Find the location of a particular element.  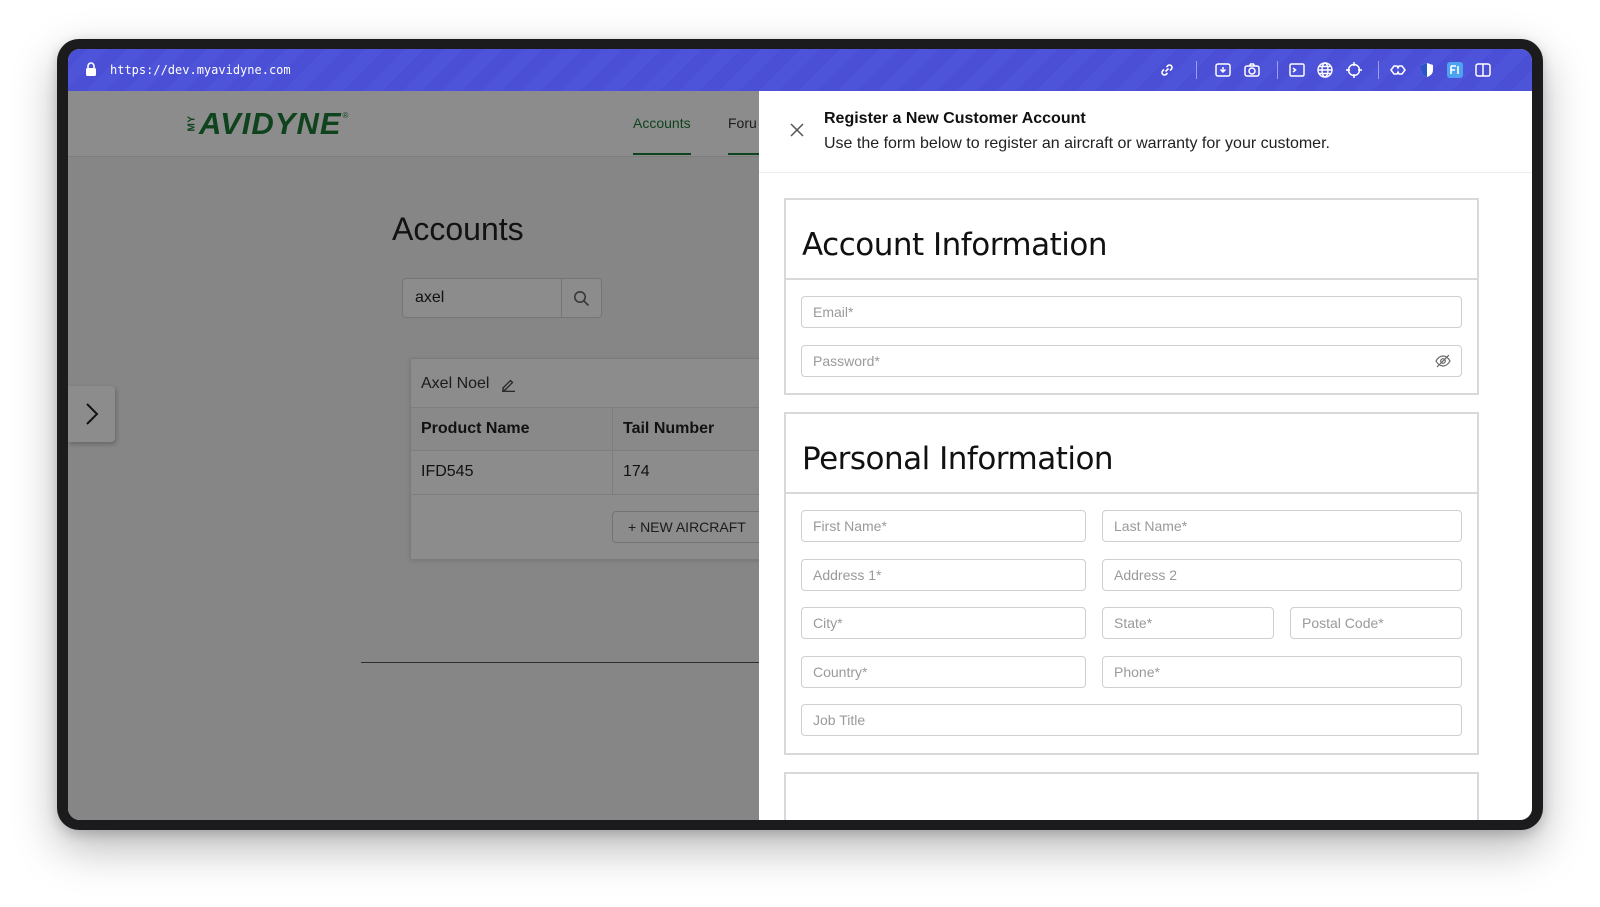

state-field is located at coordinates (1188, 623).